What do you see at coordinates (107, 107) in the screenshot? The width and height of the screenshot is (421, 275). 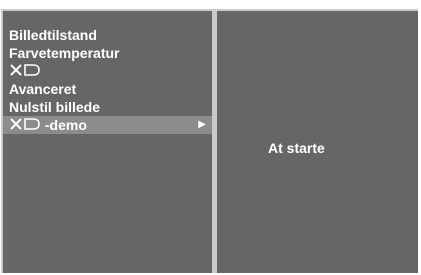 I see `menu-item-nulstil-billede: Nulstil billede` at bounding box center [107, 107].